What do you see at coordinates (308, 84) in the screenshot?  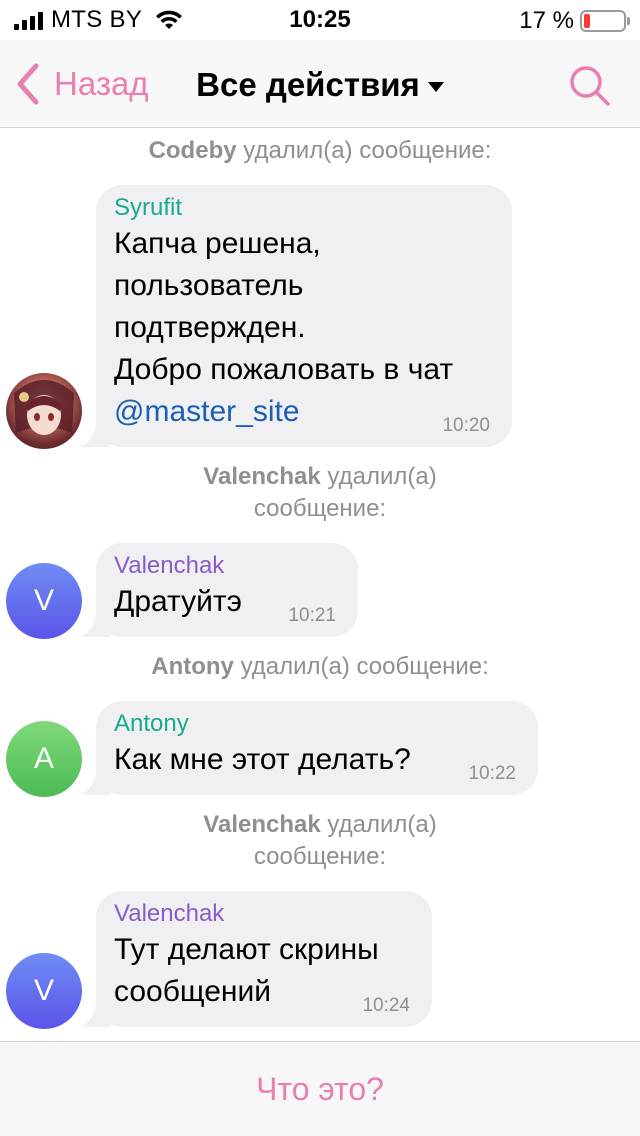 I see `page-title: Все действия` at bounding box center [308, 84].